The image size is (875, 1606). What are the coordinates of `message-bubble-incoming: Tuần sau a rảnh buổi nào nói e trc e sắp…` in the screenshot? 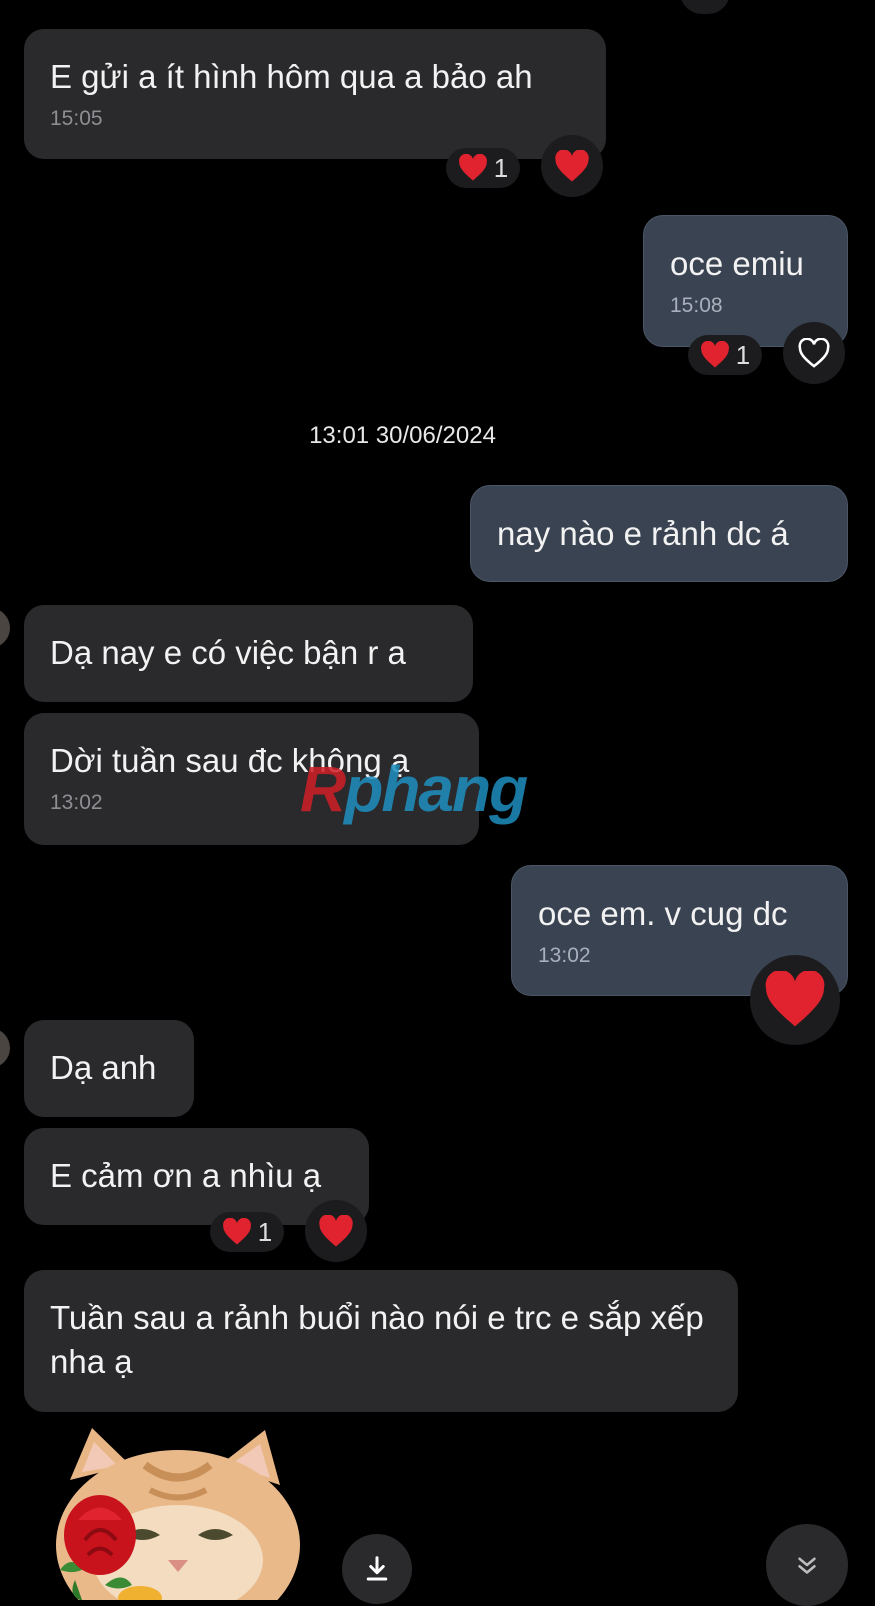 It's located at (381, 1341).